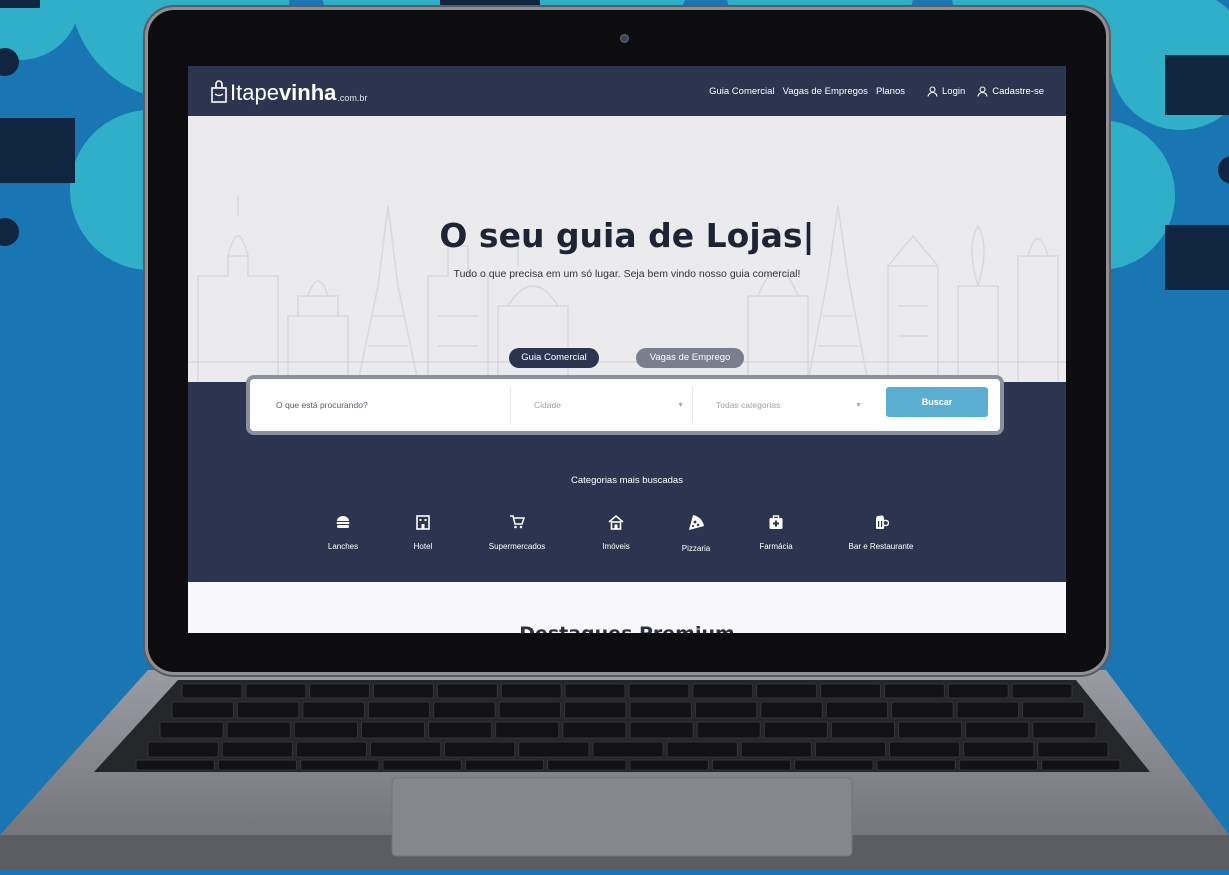 The height and width of the screenshot is (875, 1229). I want to click on category-hotel: Hotel, so click(423, 533).